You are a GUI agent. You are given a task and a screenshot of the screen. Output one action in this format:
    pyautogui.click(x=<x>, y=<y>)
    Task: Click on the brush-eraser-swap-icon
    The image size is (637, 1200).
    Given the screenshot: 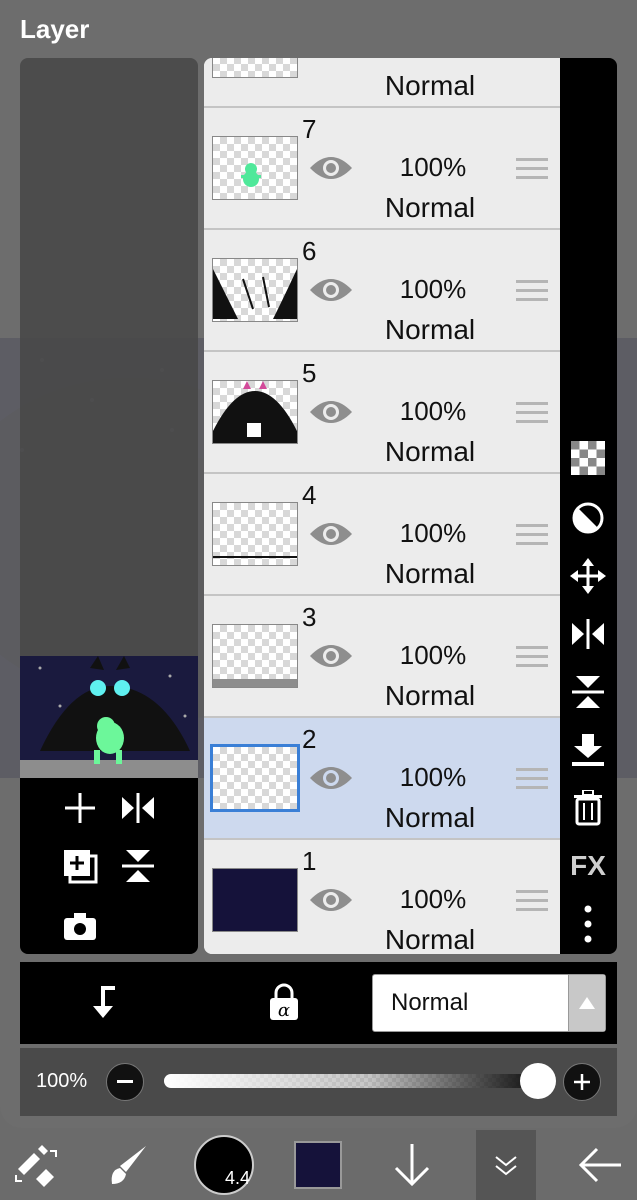 What is the action you would take?
    pyautogui.click(x=36, y=1166)
    